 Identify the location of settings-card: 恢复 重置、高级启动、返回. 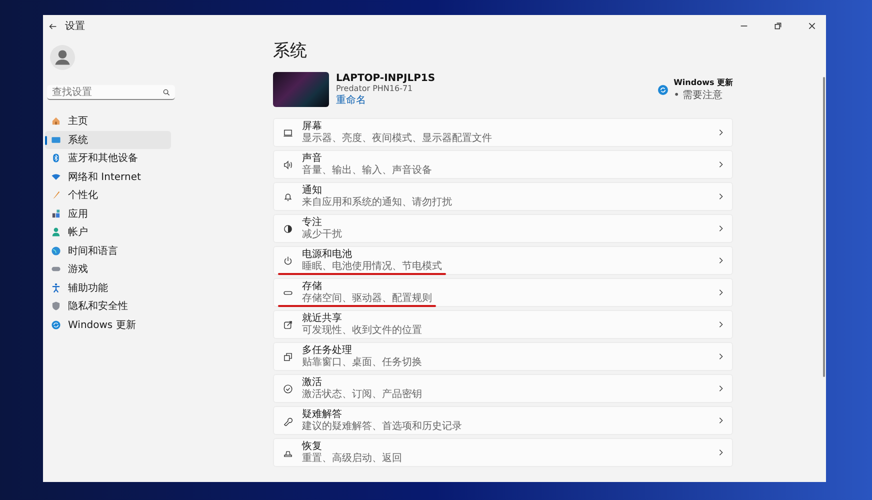
(503, 452).